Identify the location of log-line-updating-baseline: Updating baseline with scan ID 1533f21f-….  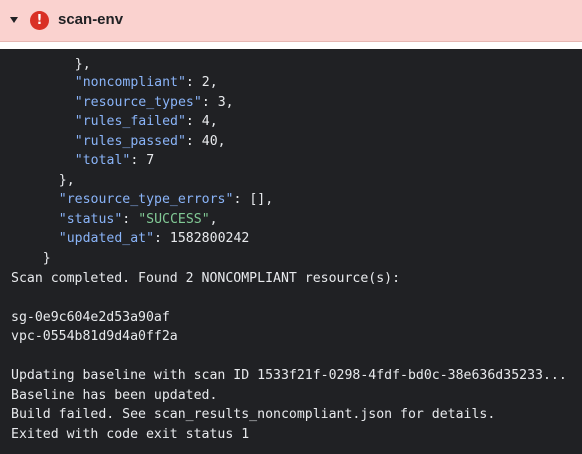
(289, 375).